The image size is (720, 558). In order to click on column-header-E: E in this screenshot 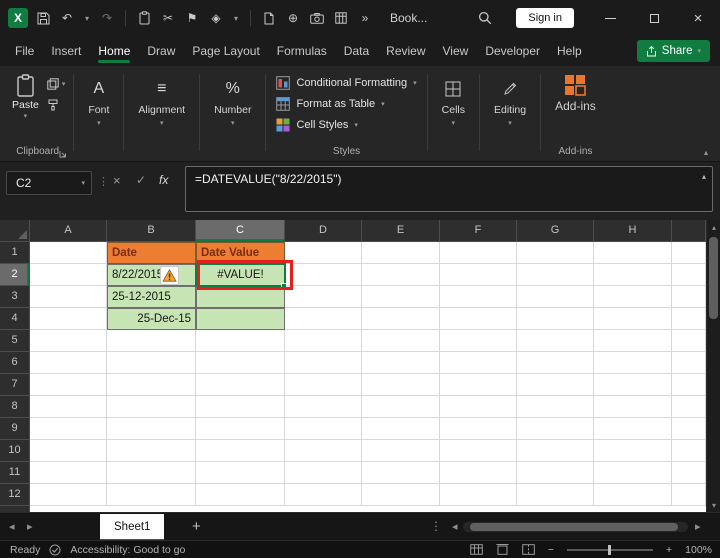, I will do `click(401, 231)`.